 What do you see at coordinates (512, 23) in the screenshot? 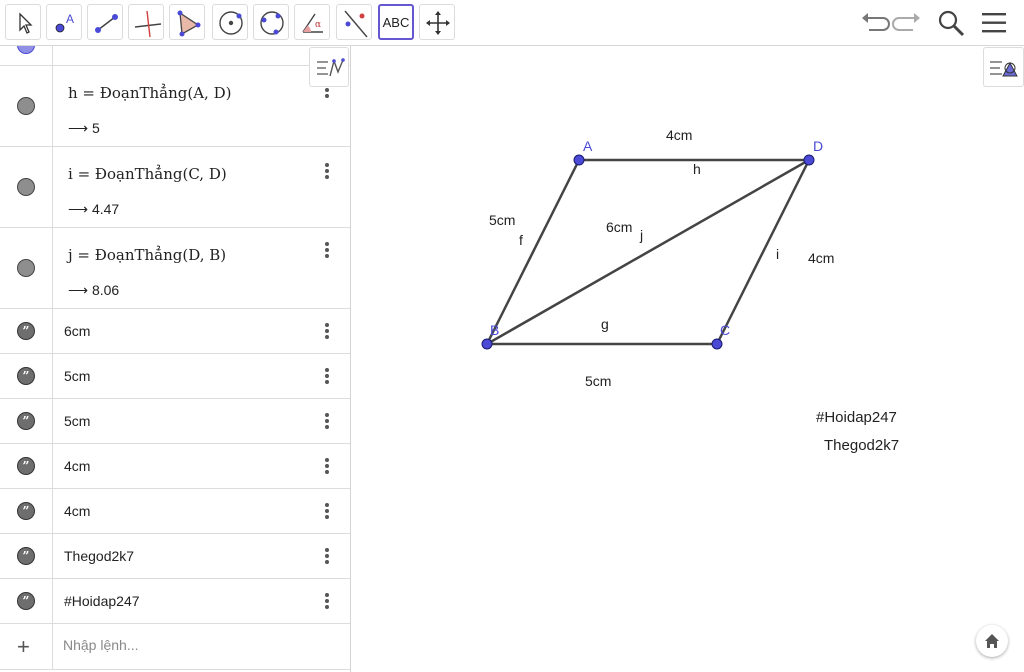
I see `toolbar: A α ABC` at bounding box center [512, 23].